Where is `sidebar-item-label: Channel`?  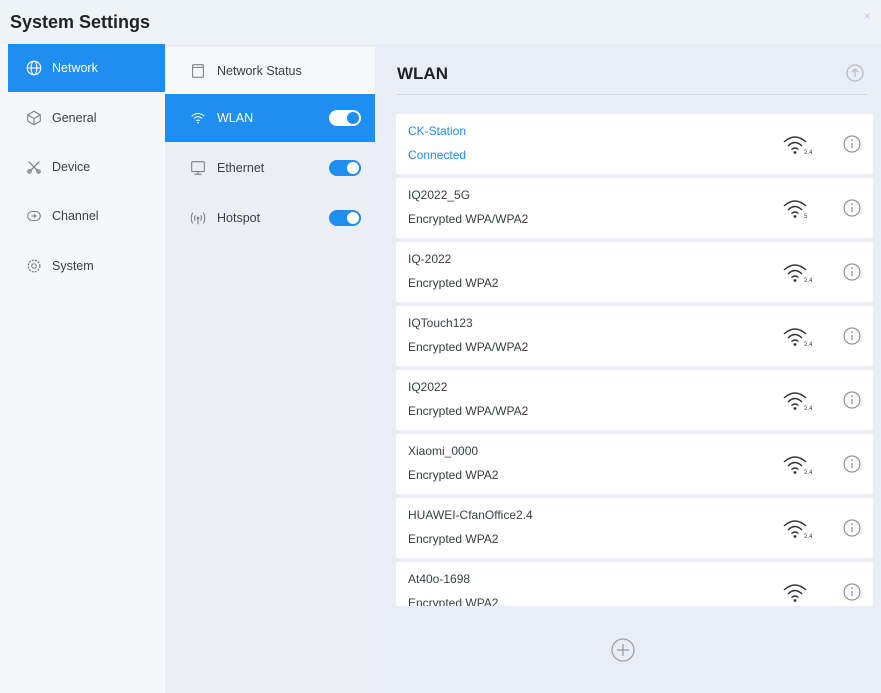
sidebar-item-label: Channel is located at coordinates (75, 216).